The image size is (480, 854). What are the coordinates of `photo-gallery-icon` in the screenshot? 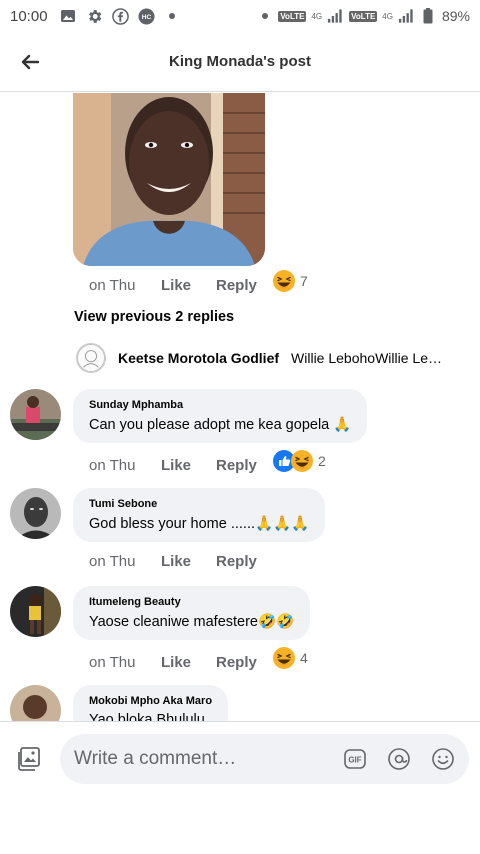 It's located at (29, 759).